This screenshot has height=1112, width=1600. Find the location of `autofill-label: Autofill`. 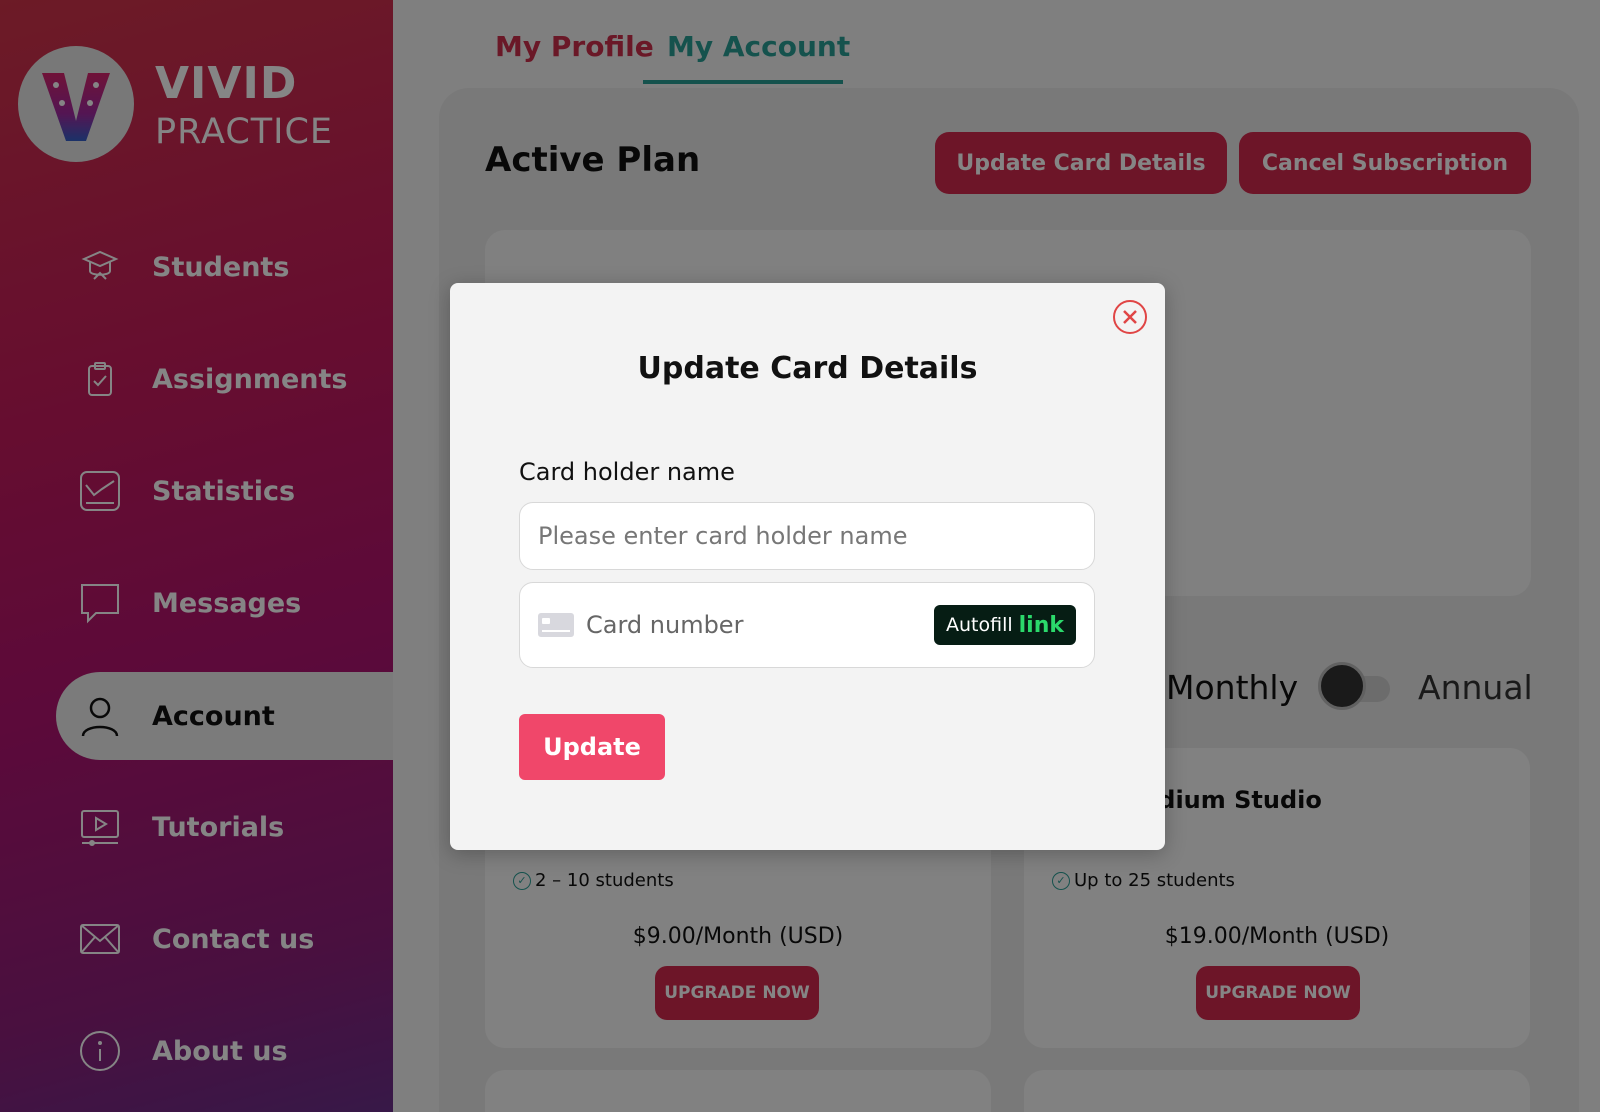

autofill-label: Autofill is located at coordinates (979, 625).